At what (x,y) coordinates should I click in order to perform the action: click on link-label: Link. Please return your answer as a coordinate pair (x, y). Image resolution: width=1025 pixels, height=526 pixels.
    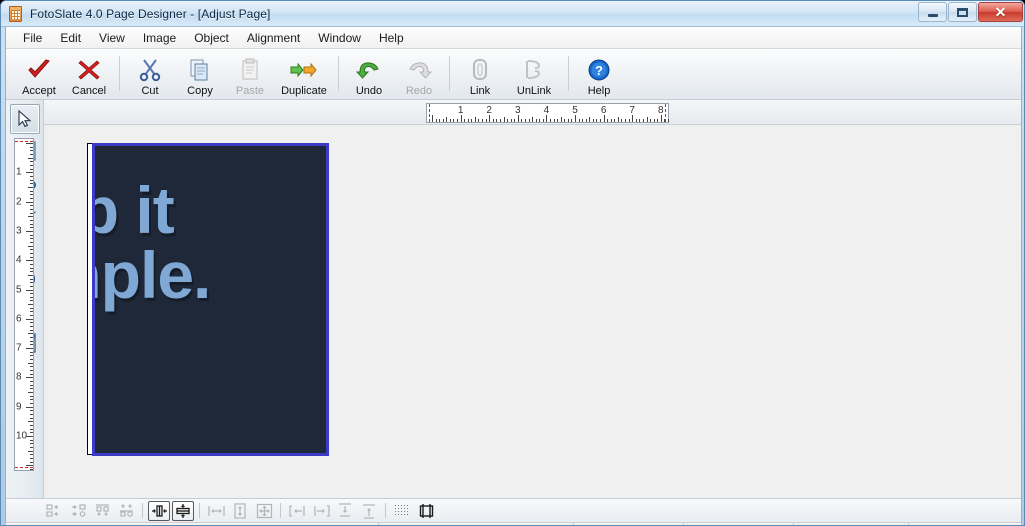
    Looking at the image, I should click on (480, 91).